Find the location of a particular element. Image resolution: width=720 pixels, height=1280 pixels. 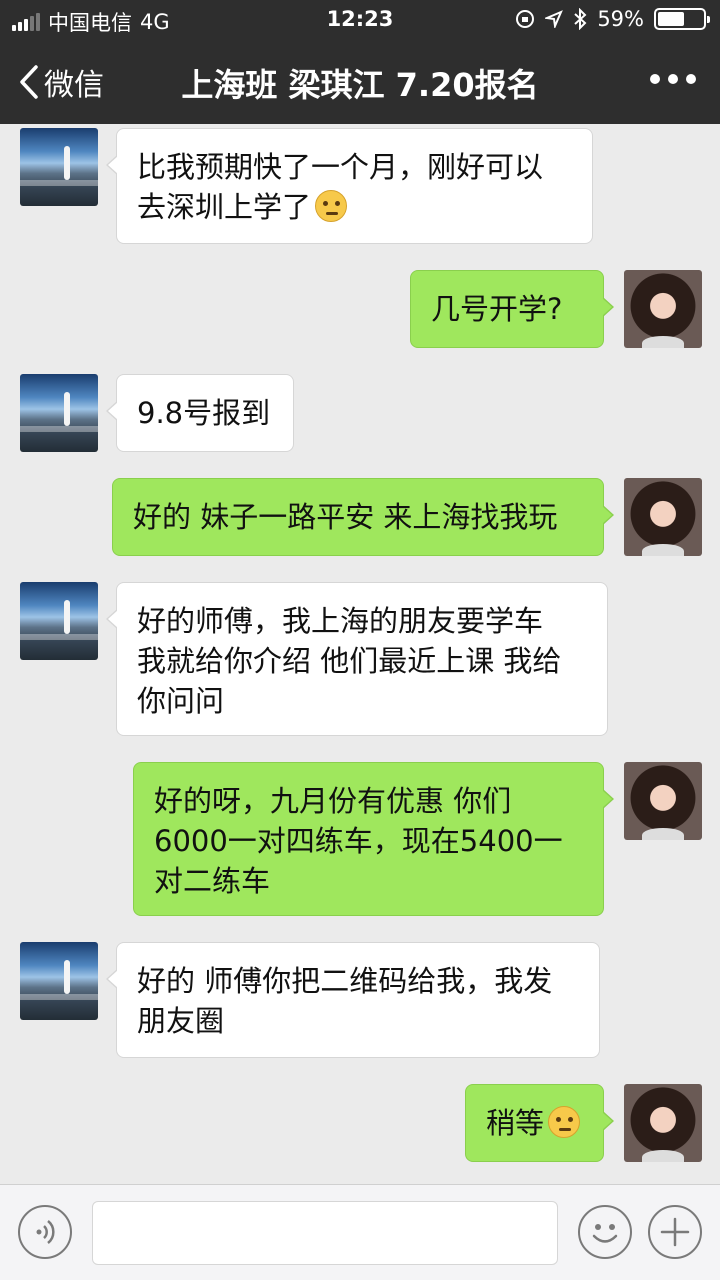

rotation-lock-icon is located at coordinates (525, 19).